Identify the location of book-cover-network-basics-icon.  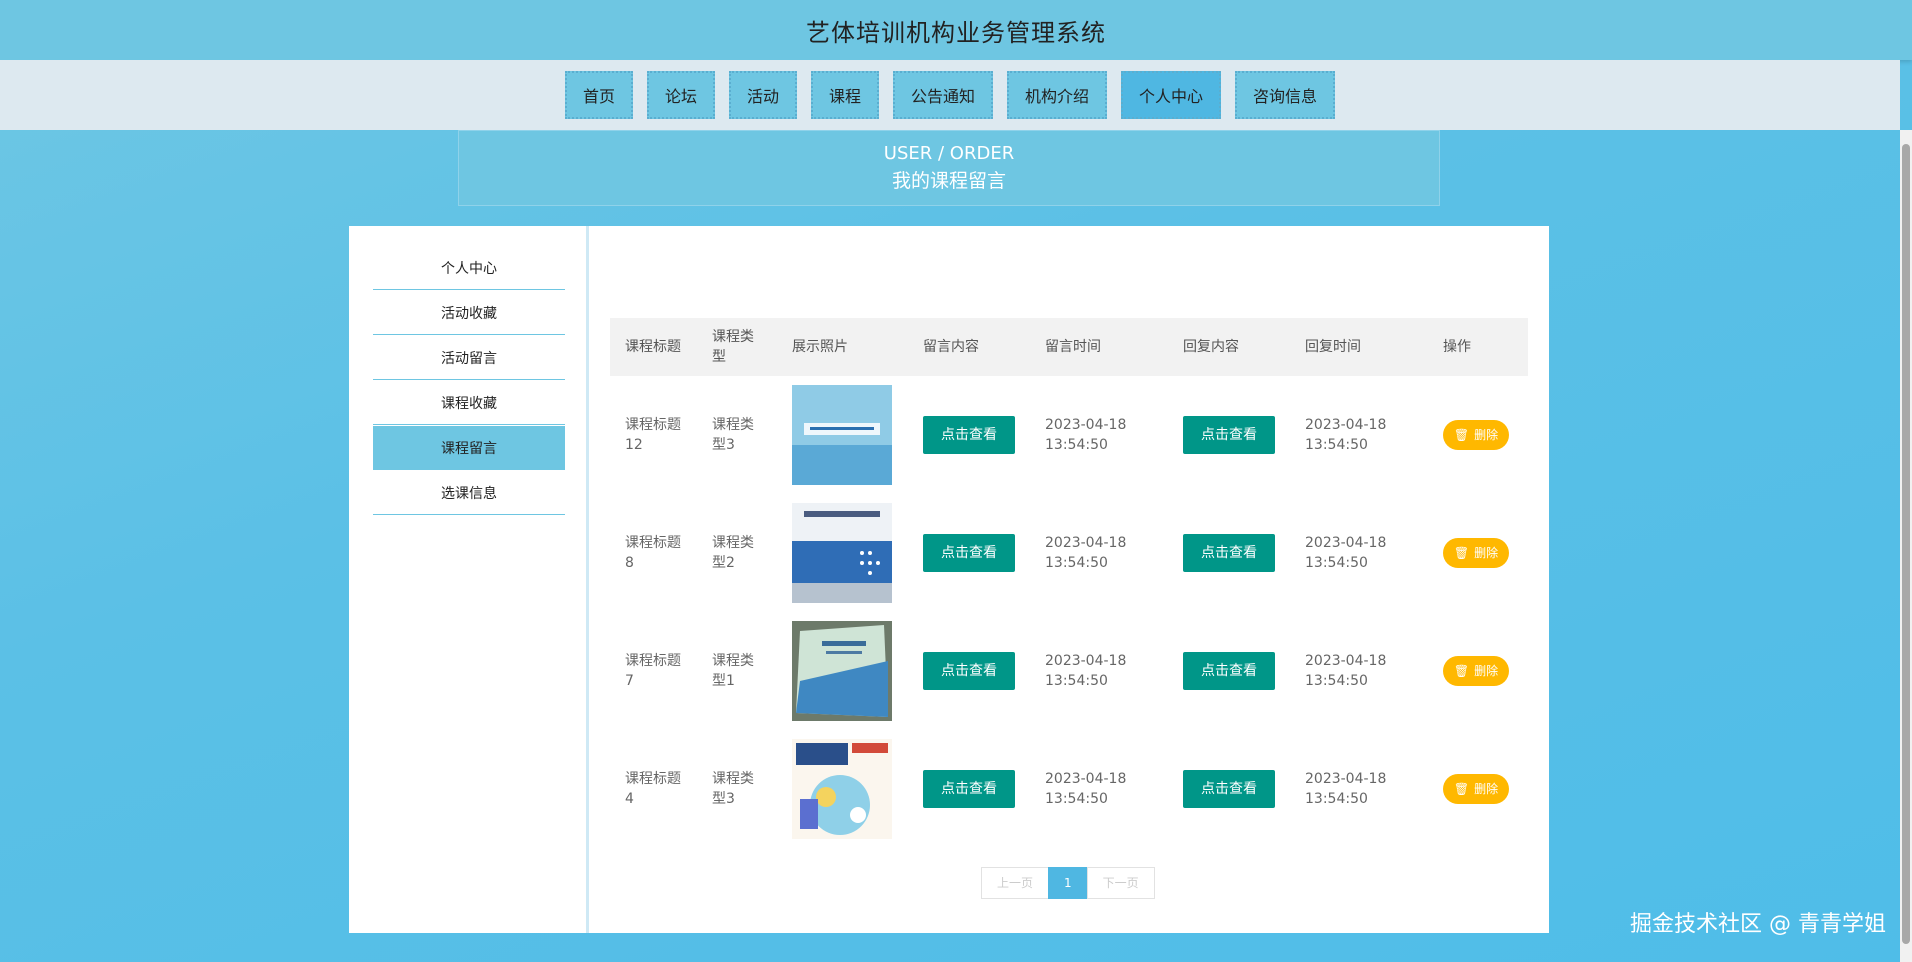
(842, 435).